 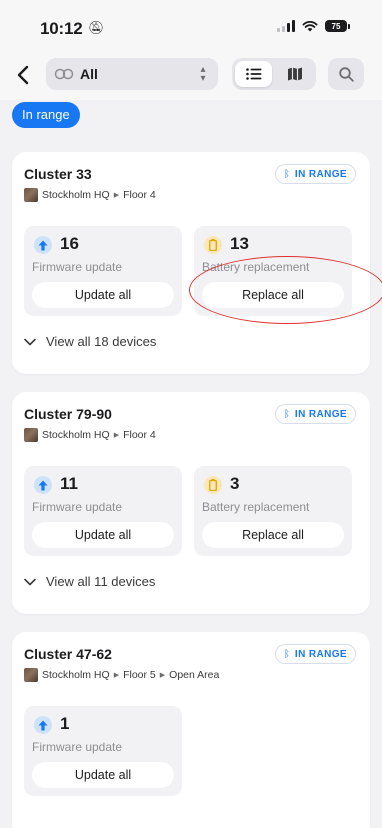 I want to click on chevron-left-icon, so click(x=23, y=75).